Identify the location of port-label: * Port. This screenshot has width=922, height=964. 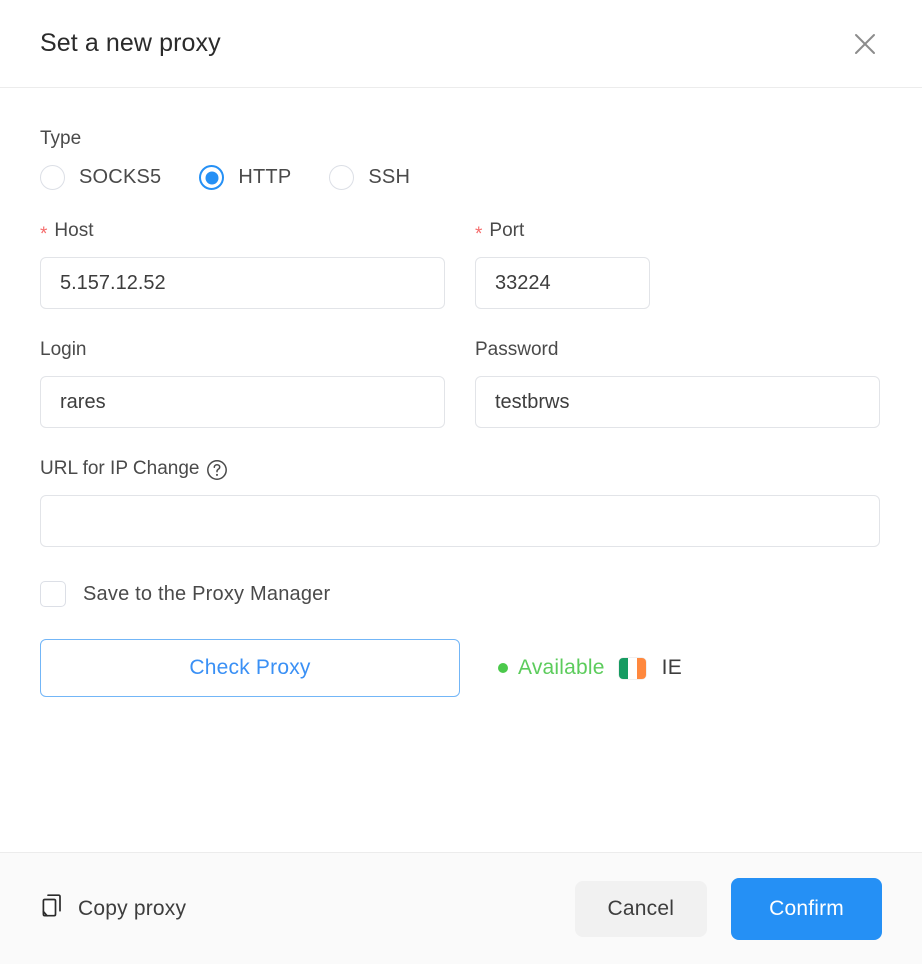
(562, 232).